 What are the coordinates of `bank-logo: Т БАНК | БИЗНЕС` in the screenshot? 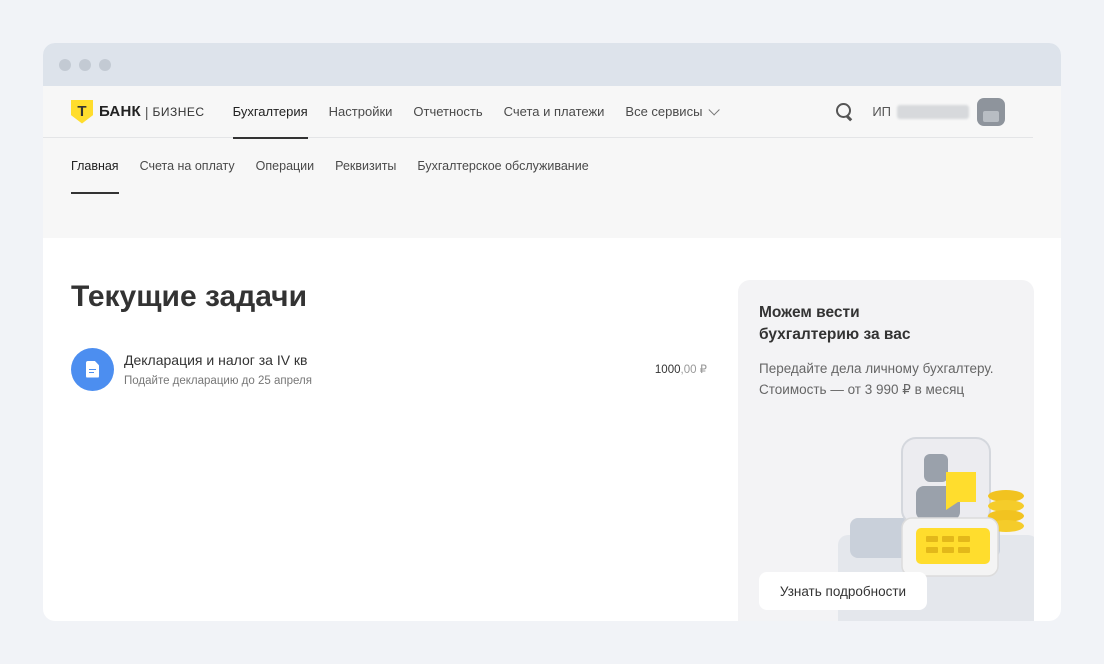 It's located at (138, 111).